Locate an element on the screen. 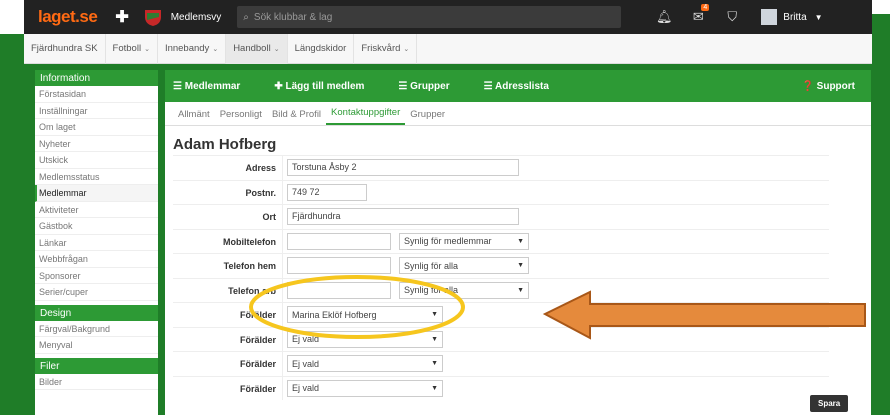  work-phone-label: Telefon arb is located at coordinates (228, 290).